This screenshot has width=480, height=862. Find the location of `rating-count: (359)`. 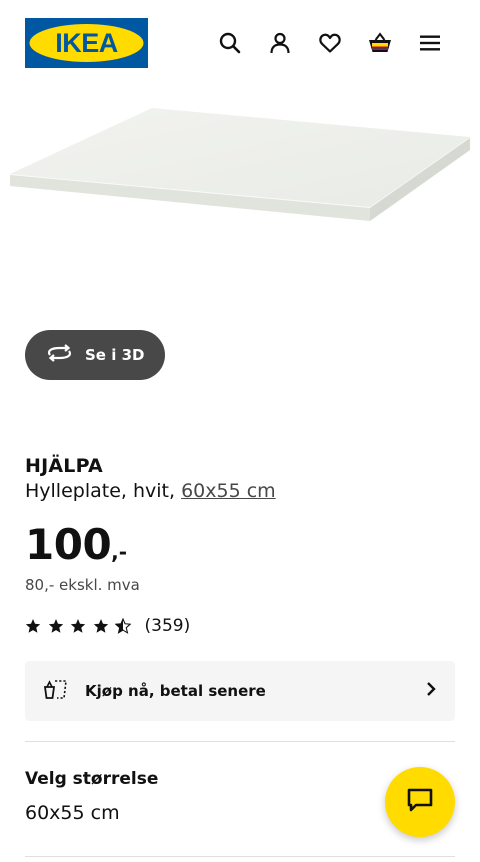

rating-count: (359) is located at coordinates (167, 626).